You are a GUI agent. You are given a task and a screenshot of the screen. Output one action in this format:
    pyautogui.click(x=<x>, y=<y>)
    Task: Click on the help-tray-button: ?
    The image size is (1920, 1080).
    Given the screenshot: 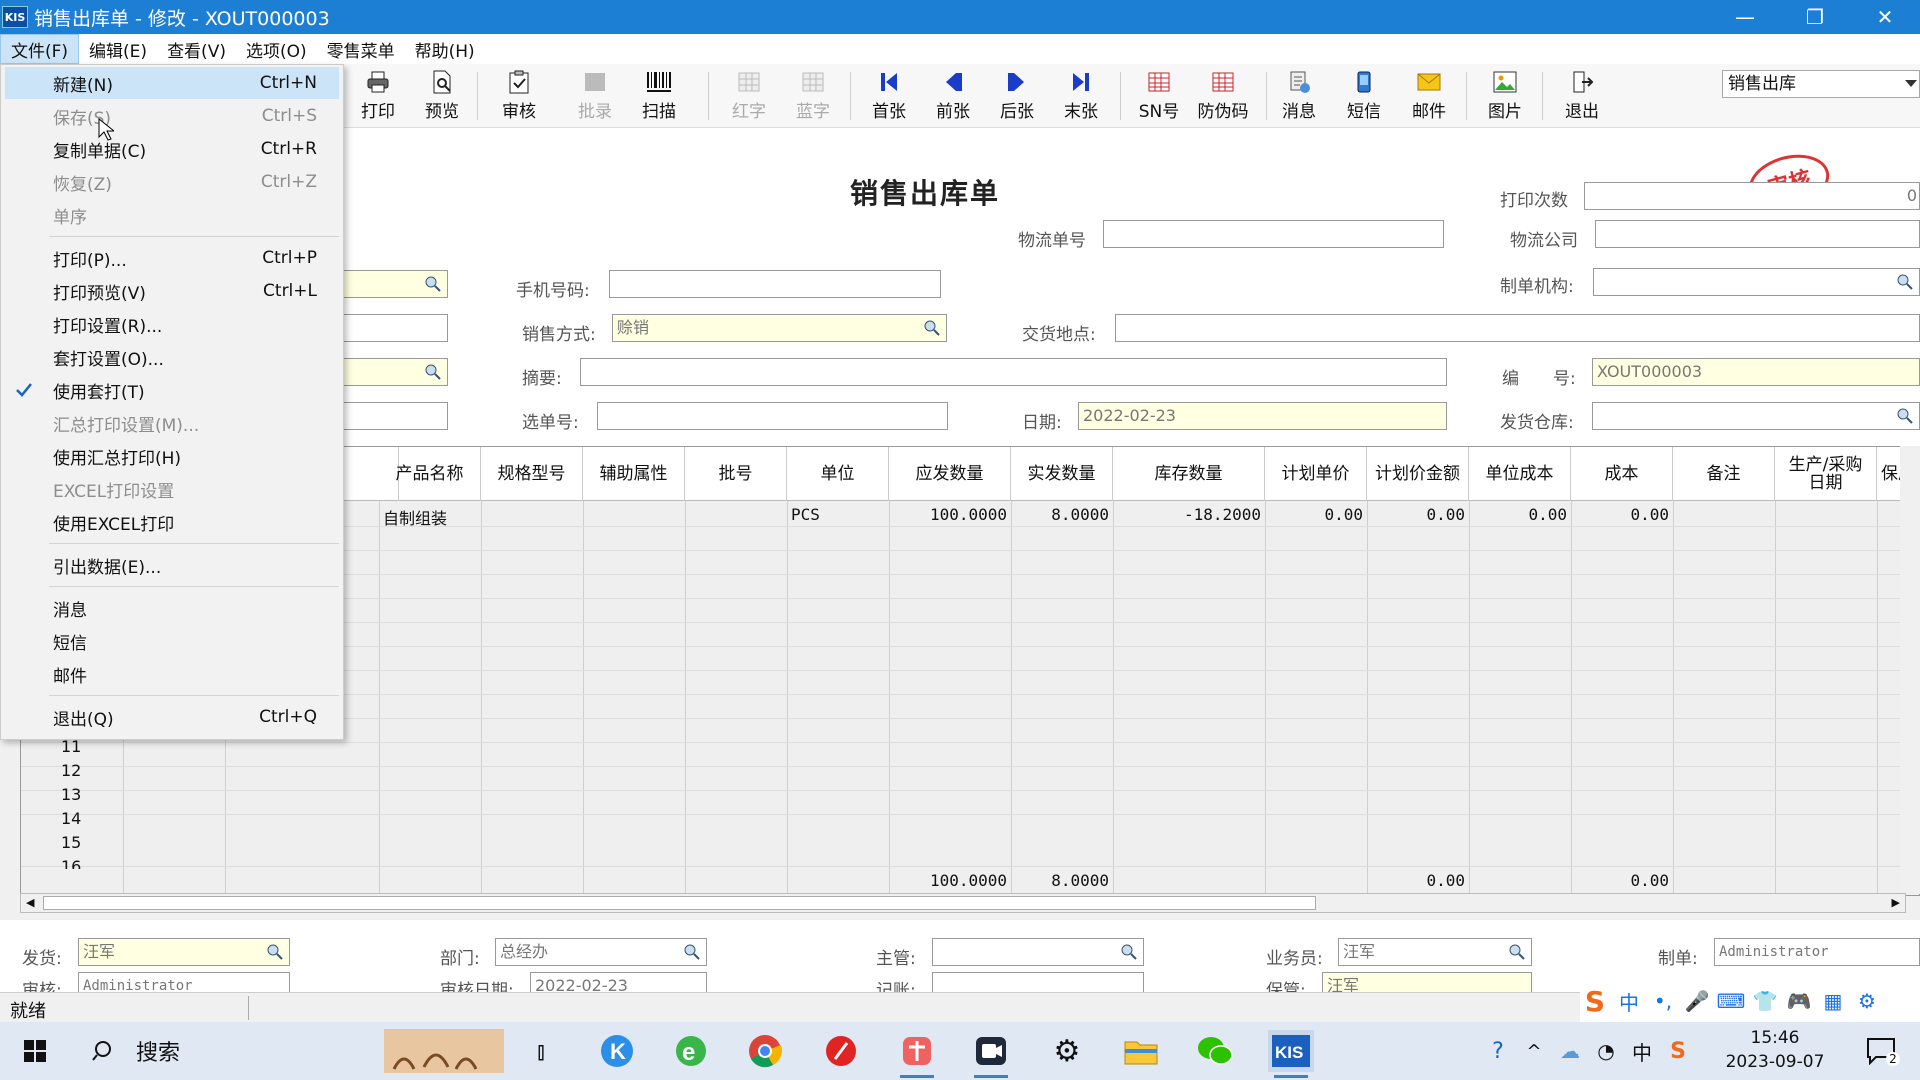 What is the action you would take?
    pyautogui.click(x=1498, y=1051)
    